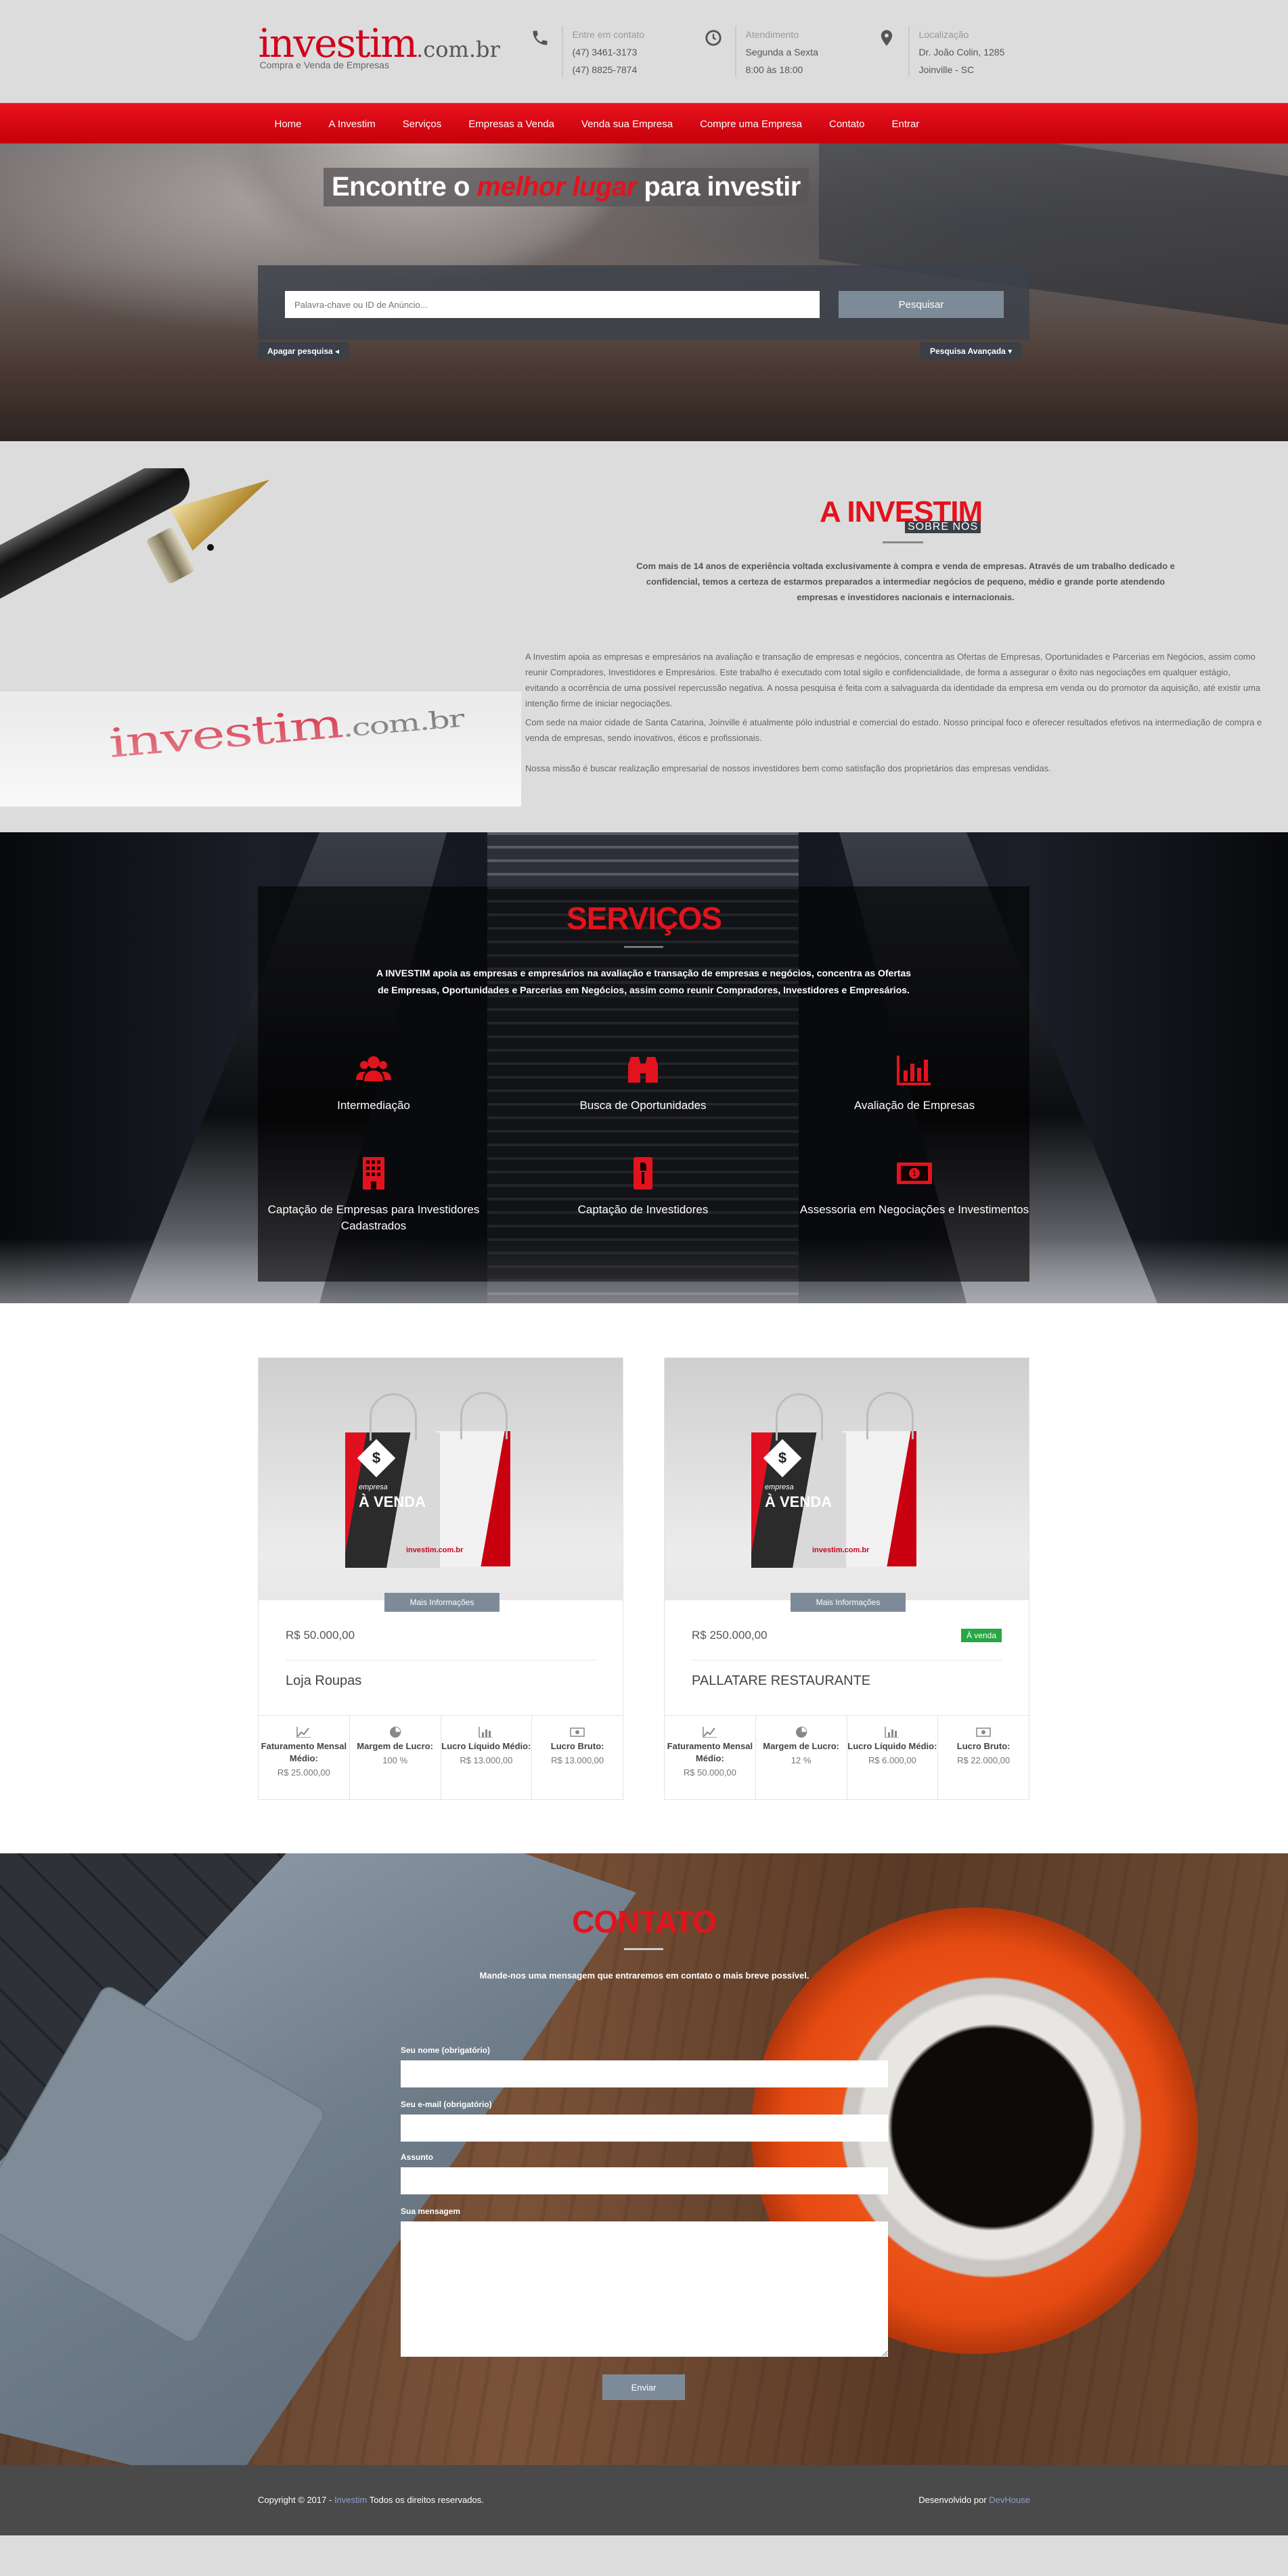 This screenshot has width=1288, height=2576. What do you see at coordinates (847, 124) in the screenshot?
I see `nav-item-contato: Contato` at bounding box center [847, 124].